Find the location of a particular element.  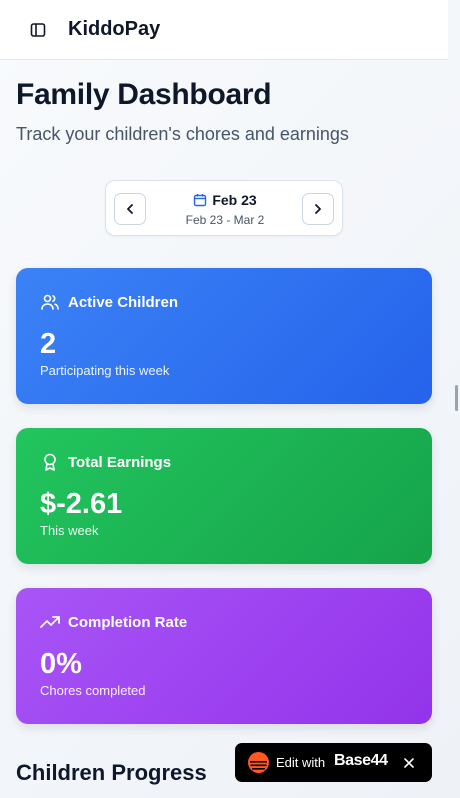

active-children-value: 2 is located at coordinates (48, 344).